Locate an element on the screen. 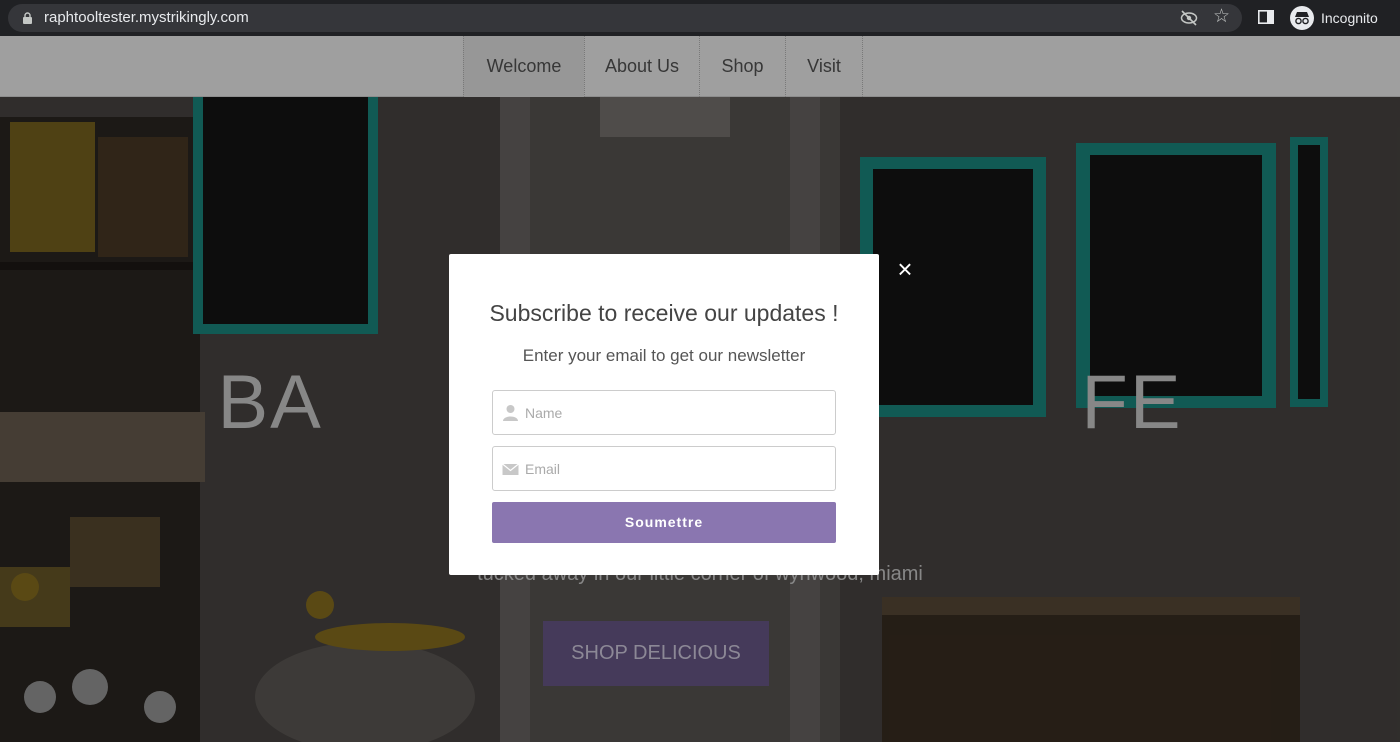 Image resolution: width=1400 pixels, height=742 pixels. envelope-icon is located at coordinates (510, 469).